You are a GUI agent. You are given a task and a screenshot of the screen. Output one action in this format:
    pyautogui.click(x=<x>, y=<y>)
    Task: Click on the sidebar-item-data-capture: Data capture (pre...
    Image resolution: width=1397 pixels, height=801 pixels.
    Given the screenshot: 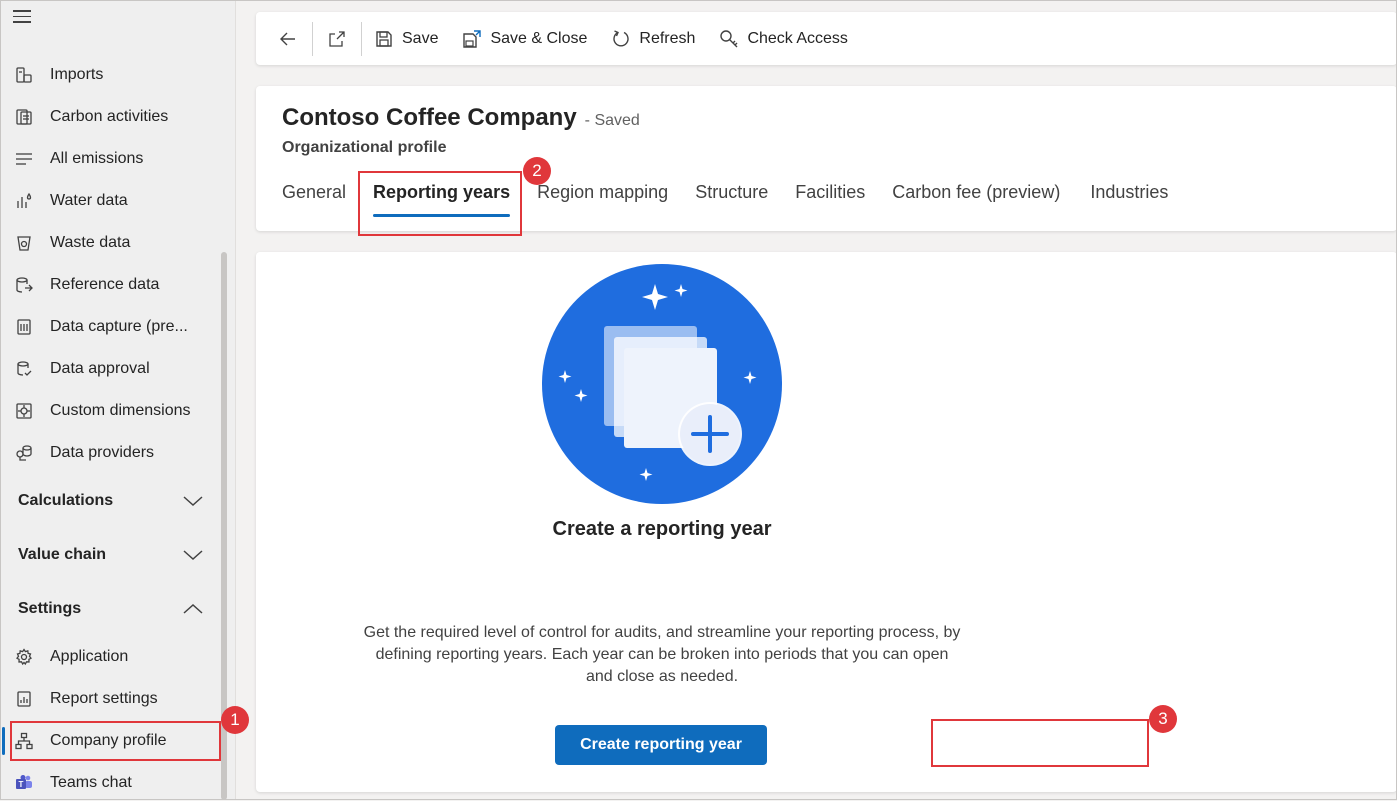 What is the action you would take?
    pyautogui.click(x=114, y=327)
    